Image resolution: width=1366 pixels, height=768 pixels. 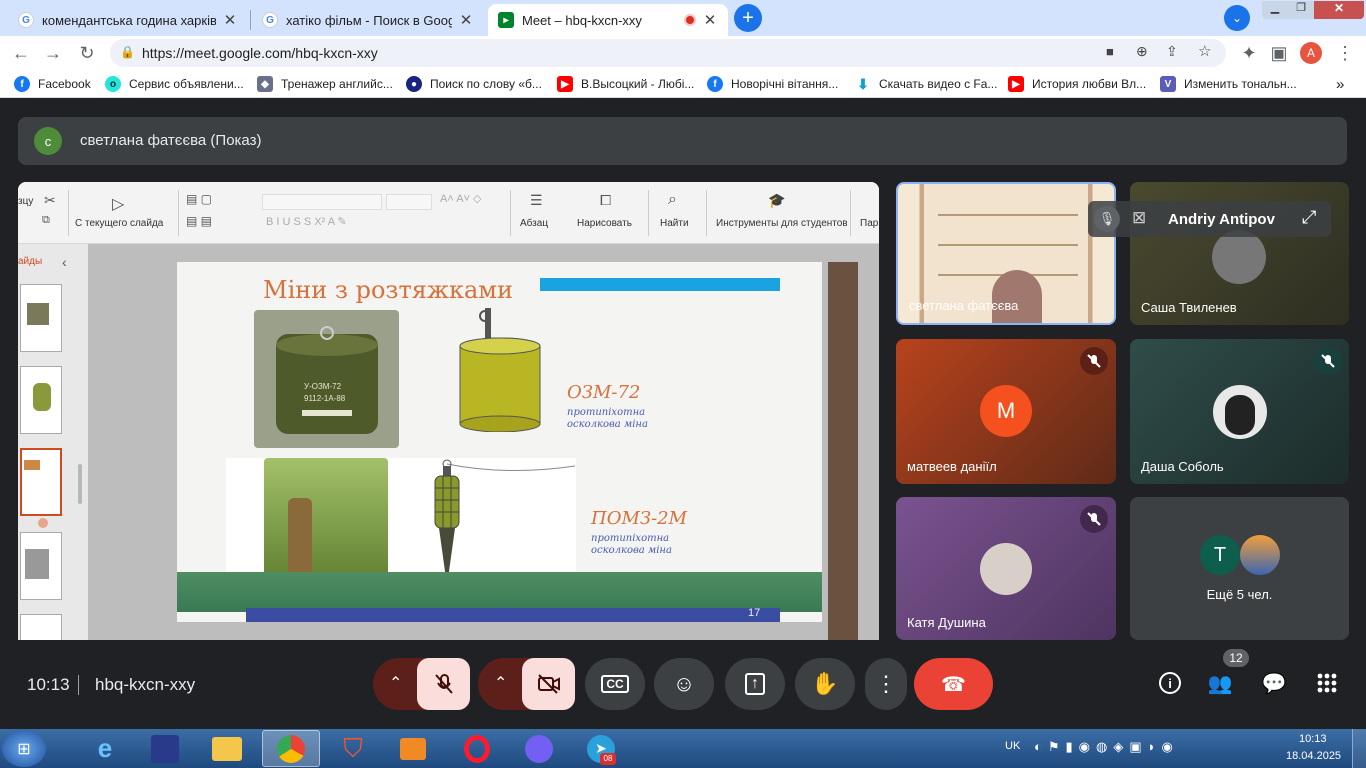 I want to click on opera-icon, so click(x=477, y=748).